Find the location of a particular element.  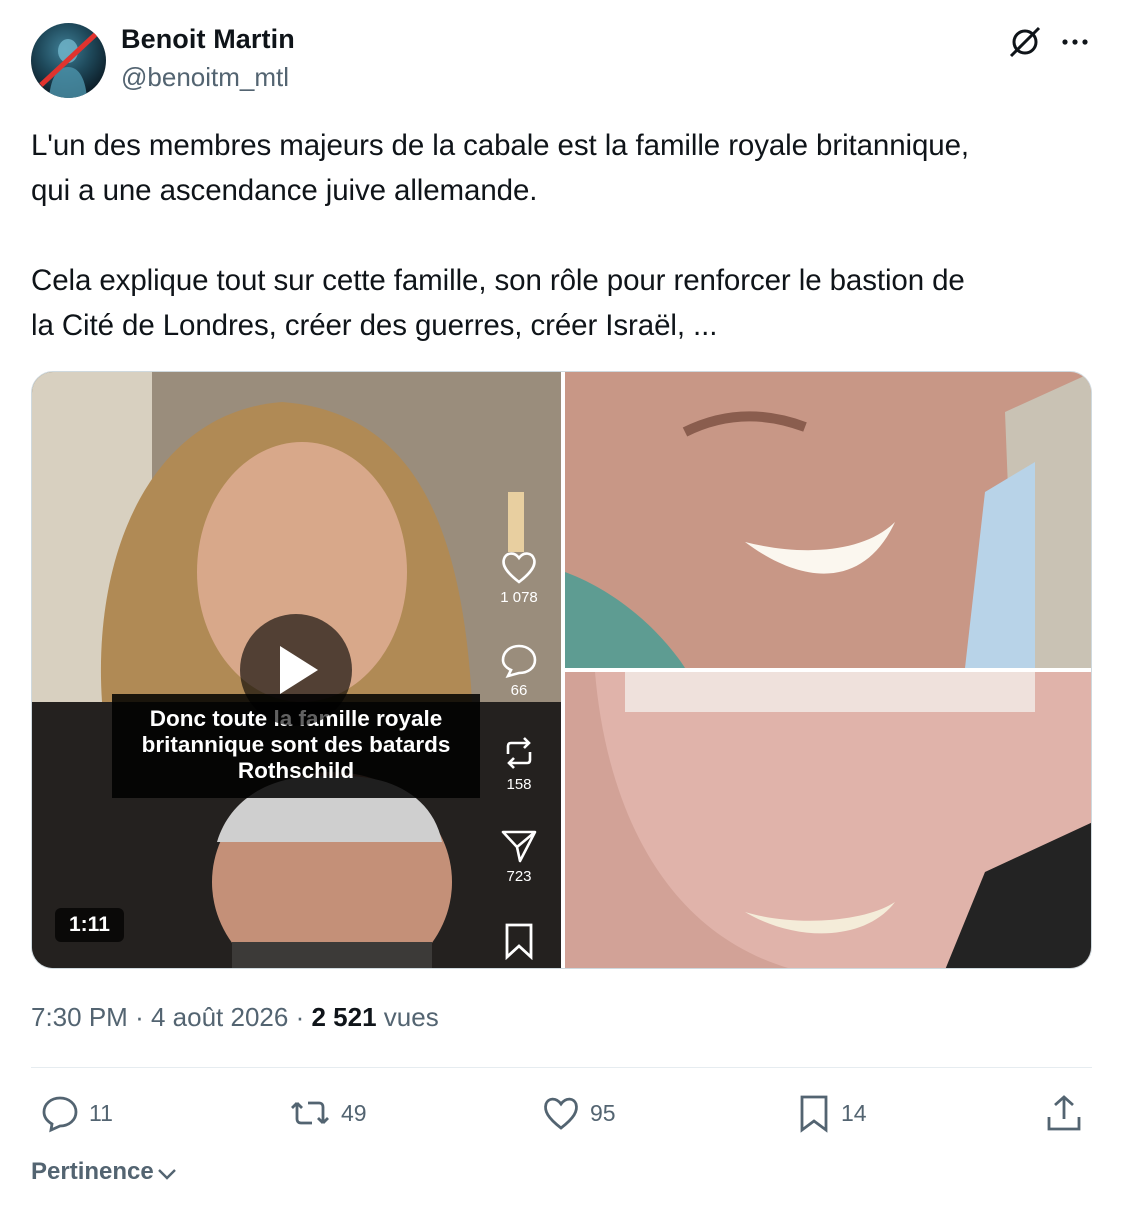

upload-icon is located at coordinates (1064, 1113).